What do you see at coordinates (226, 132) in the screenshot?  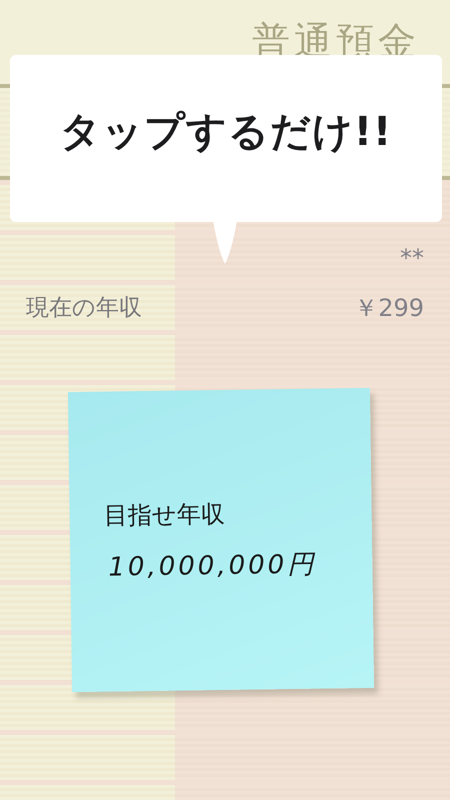 I see `callout-text: タップするだけ!!` at bounding box center [226, 132].